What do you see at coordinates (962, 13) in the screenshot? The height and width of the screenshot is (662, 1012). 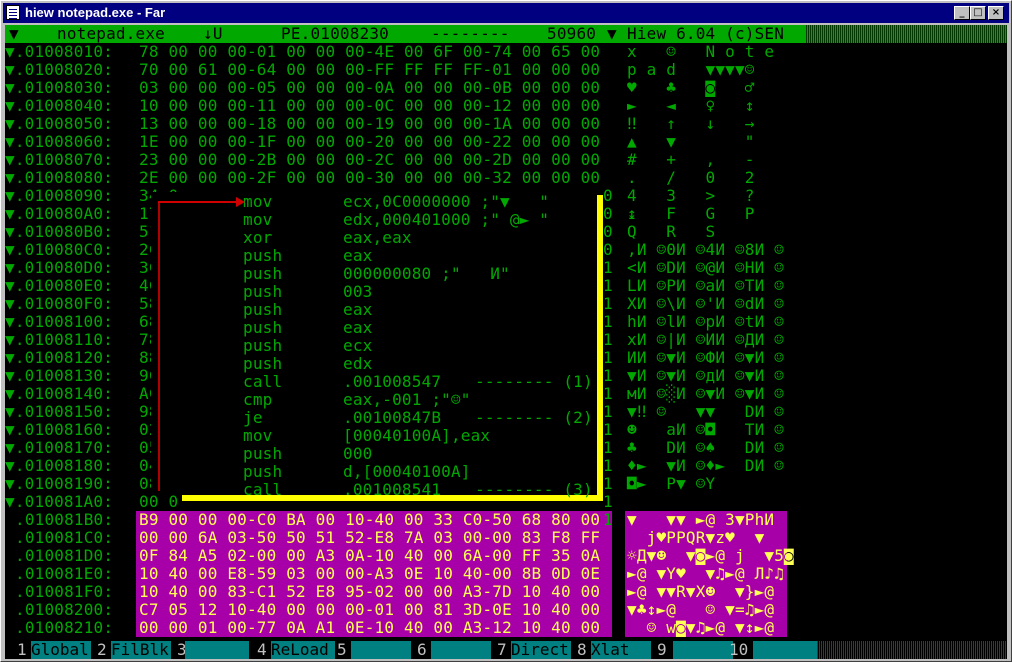 I see `minimize-button: _` at bounding box center [962, 13].